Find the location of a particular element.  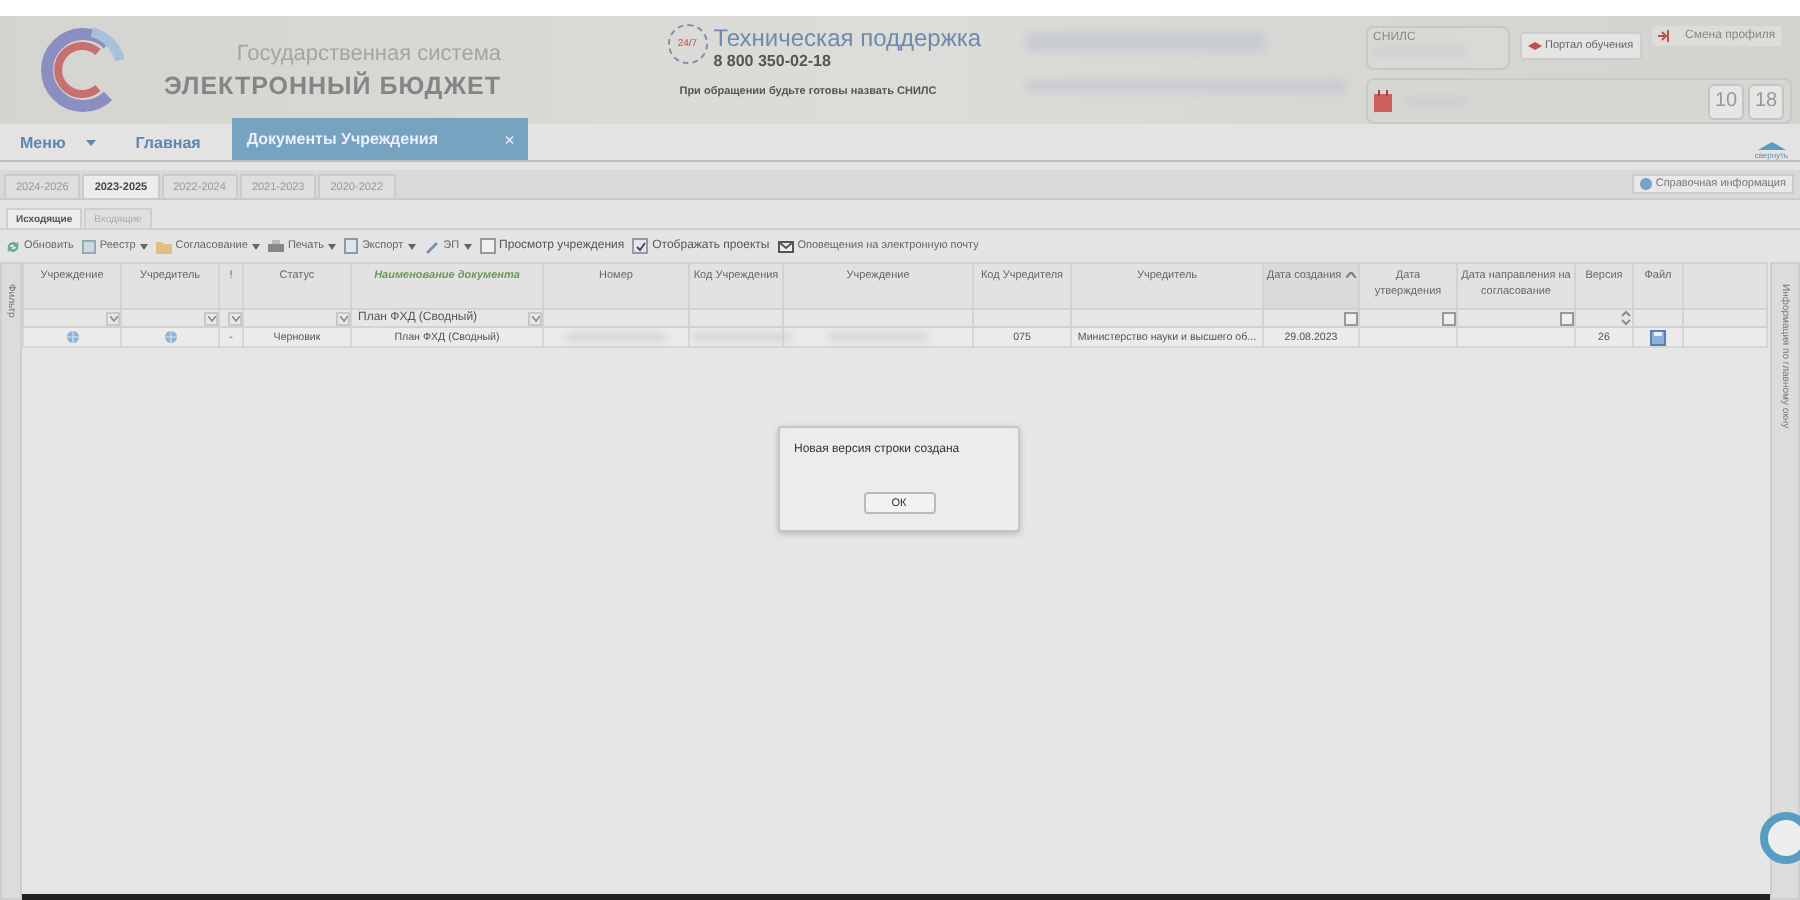

support-phone: 8 800 350-02-18 is located at coordinates (773, 61).